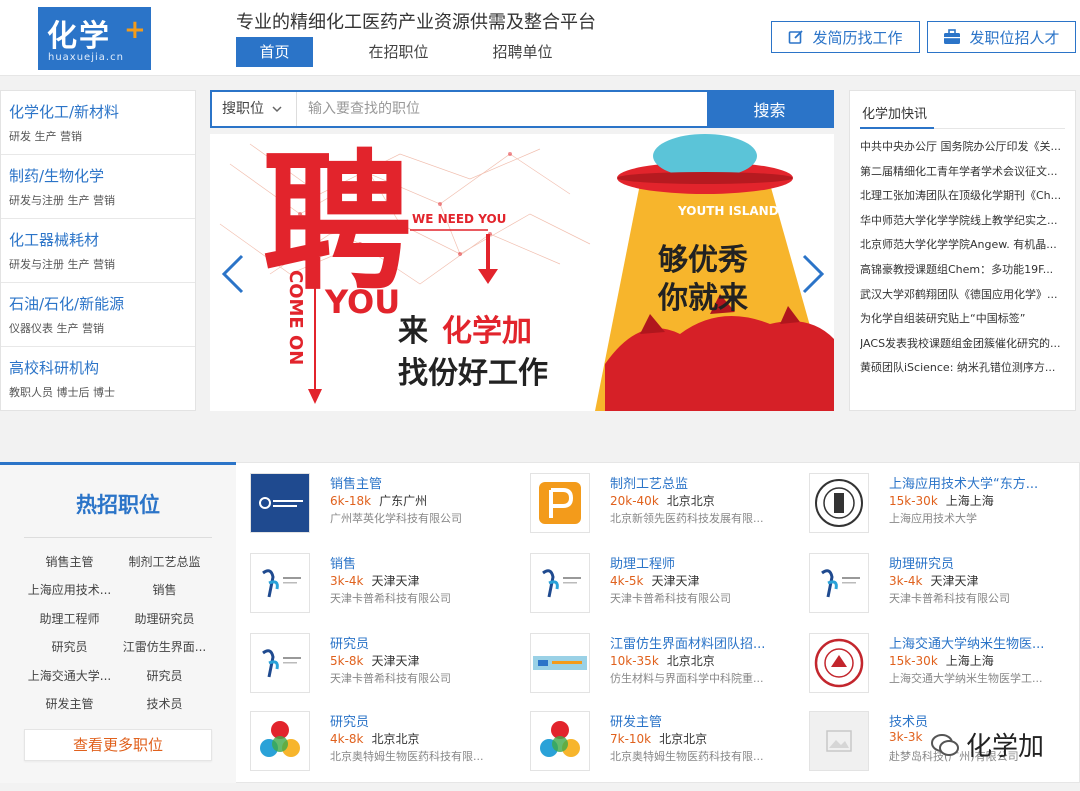 This screenshot has height=791, width=1080. I want to click on job-card: 助理研究员 3k-4k 天津天津 天津卡普希科技有限公司, so click(939, 585).